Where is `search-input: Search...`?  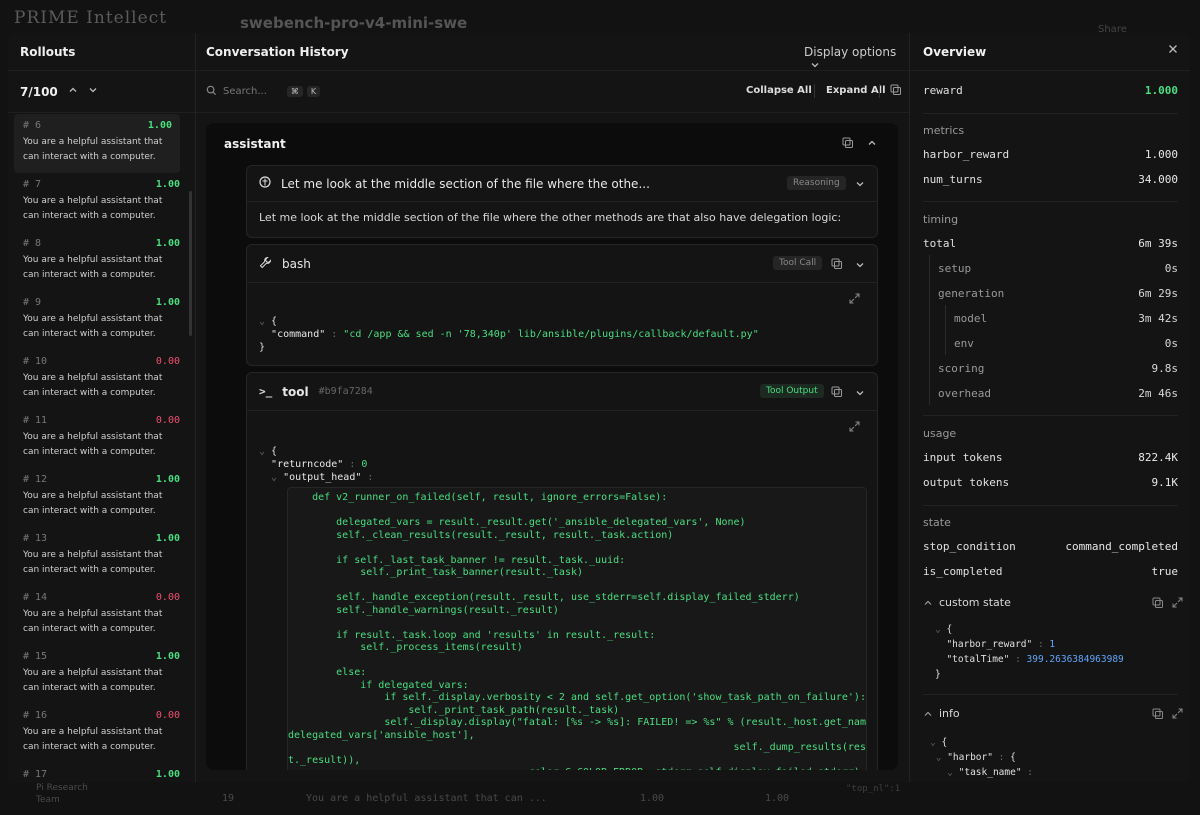
search-input: Search... is located at coordinates (245, 91).